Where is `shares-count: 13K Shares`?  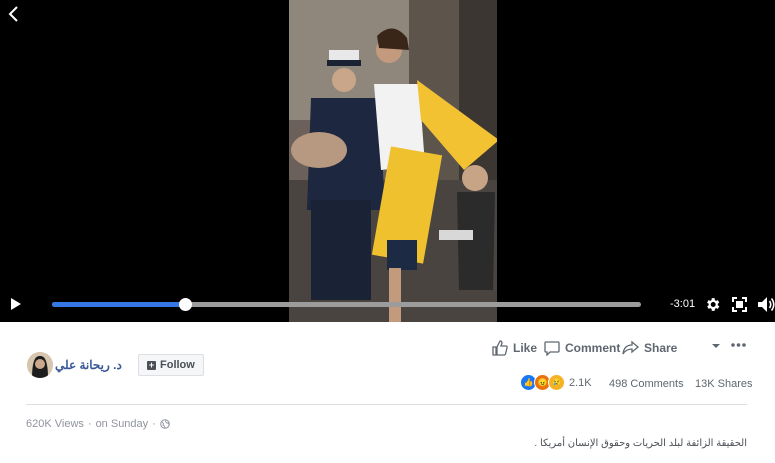
shares-count: 13K Shares is located at coordinates (723, 384).